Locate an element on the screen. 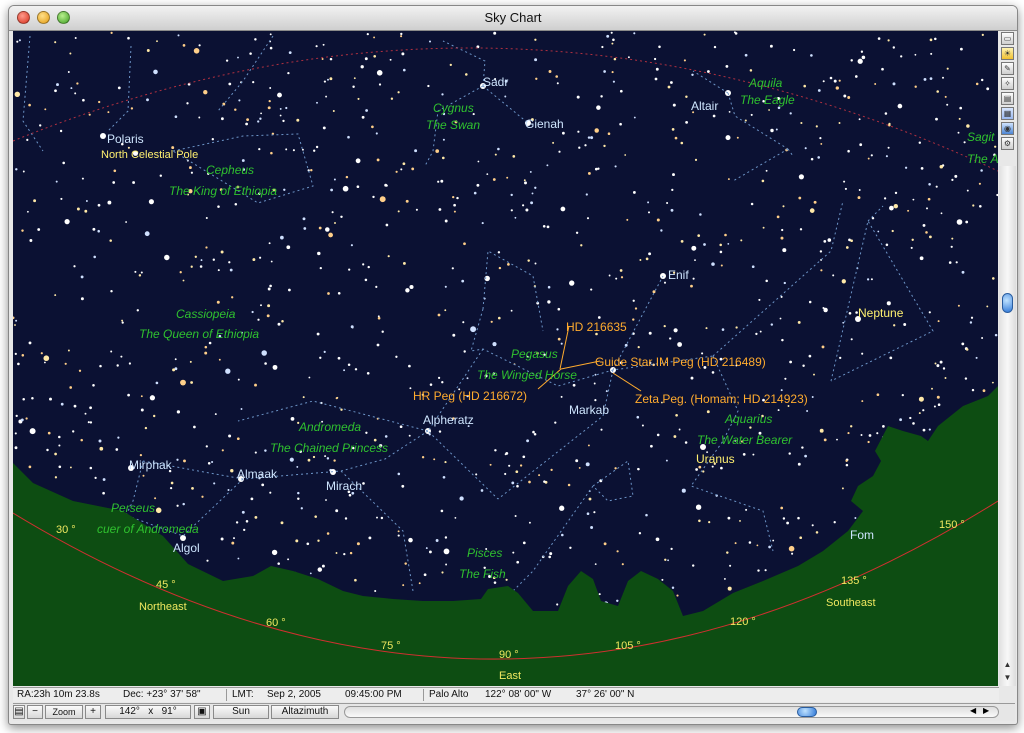 The width and height of the screenshot is (1024, 733). center-object-field: Sun is located at coordinates (241, 712).